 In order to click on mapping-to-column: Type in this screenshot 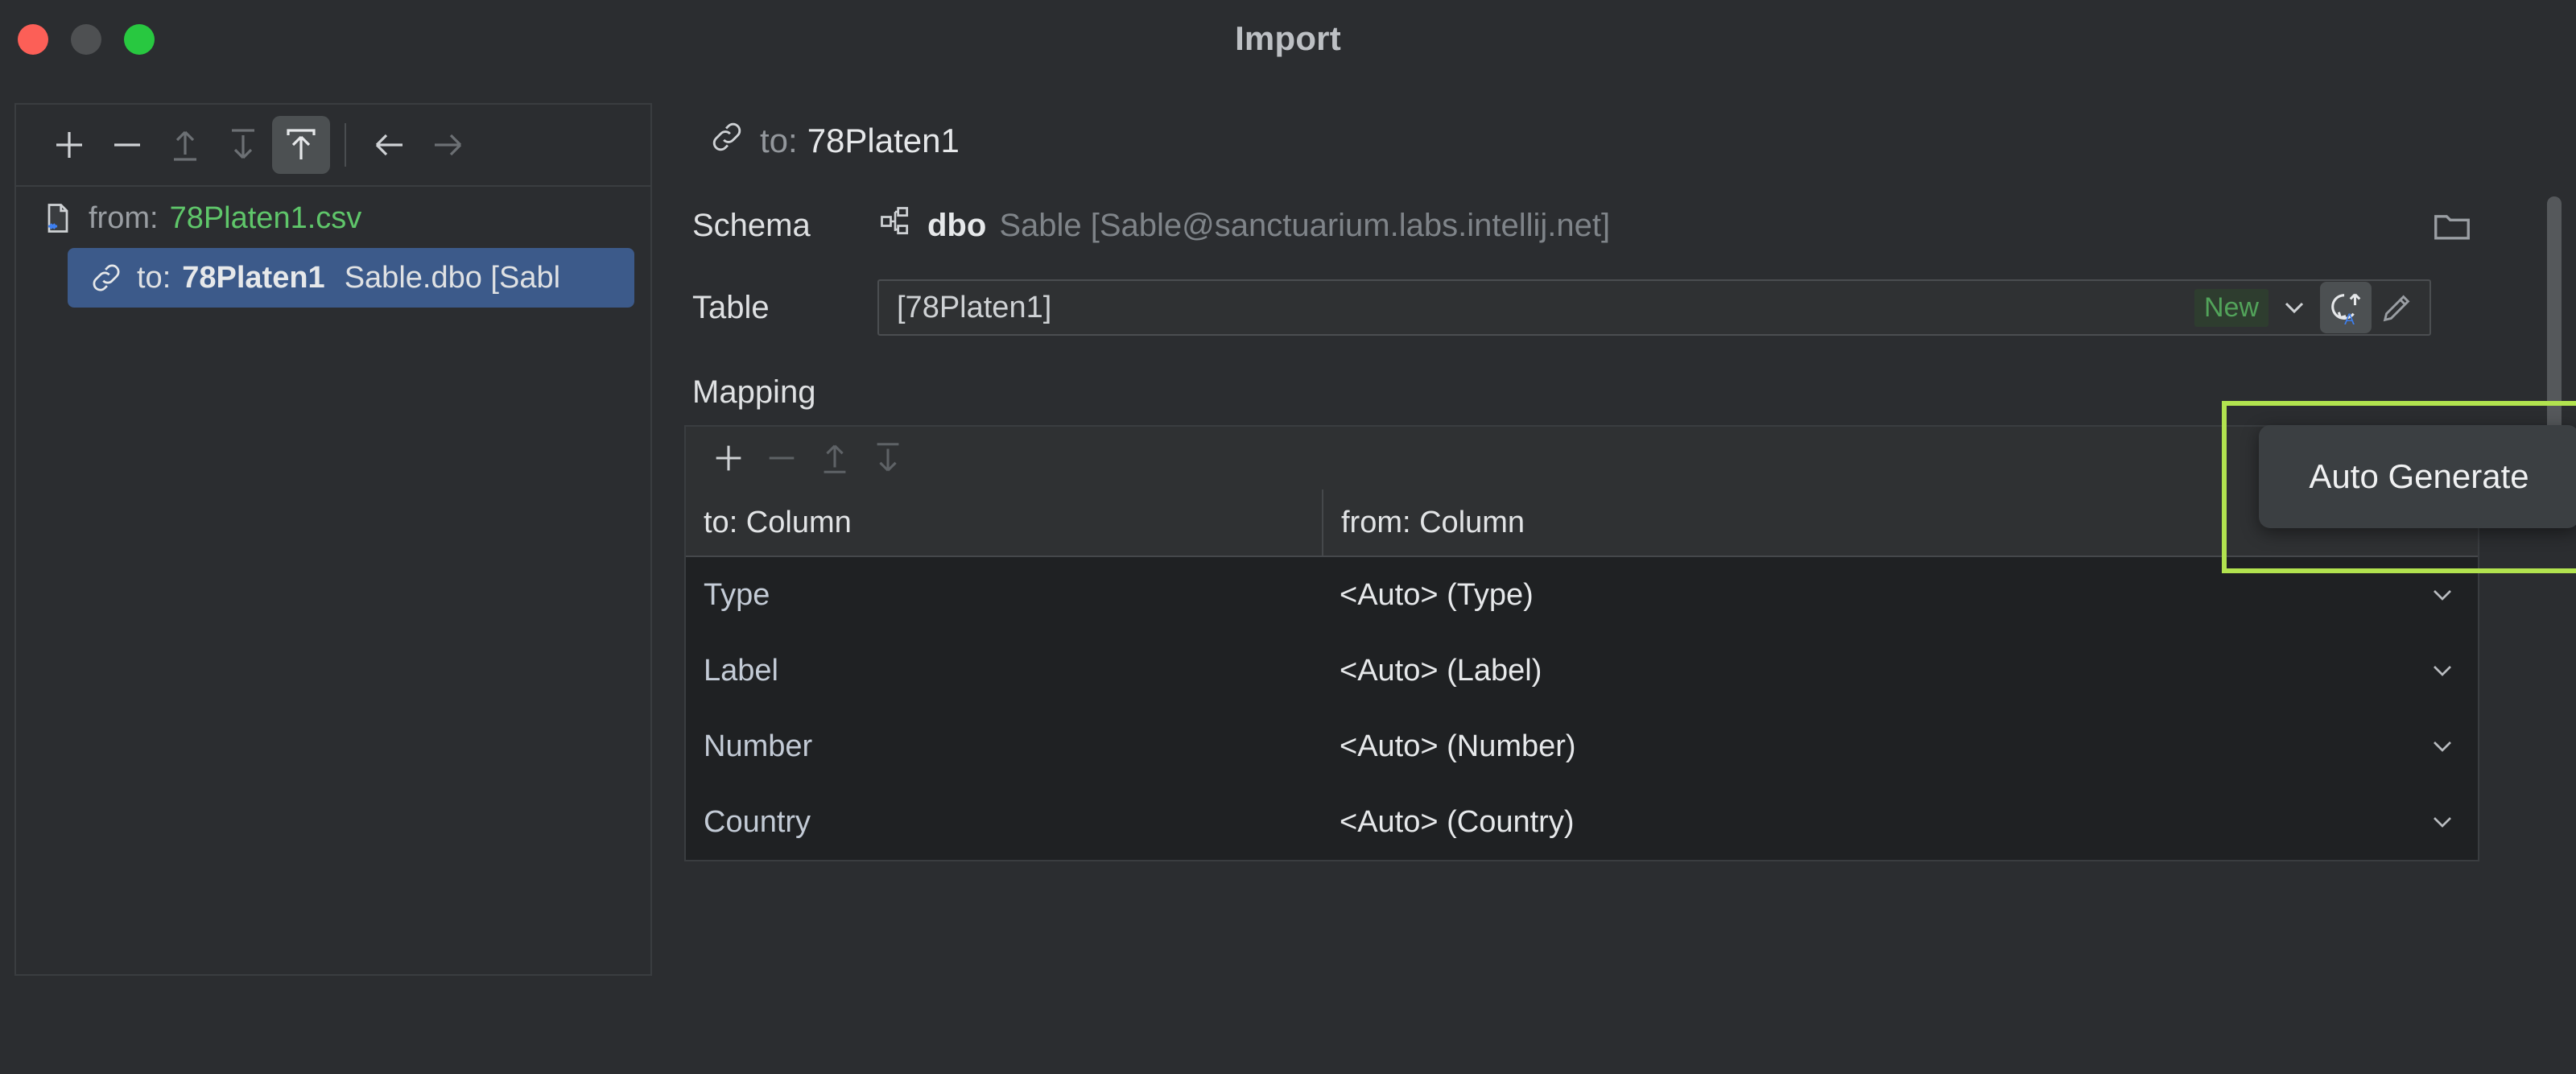, I will do `click(737, 594)`.